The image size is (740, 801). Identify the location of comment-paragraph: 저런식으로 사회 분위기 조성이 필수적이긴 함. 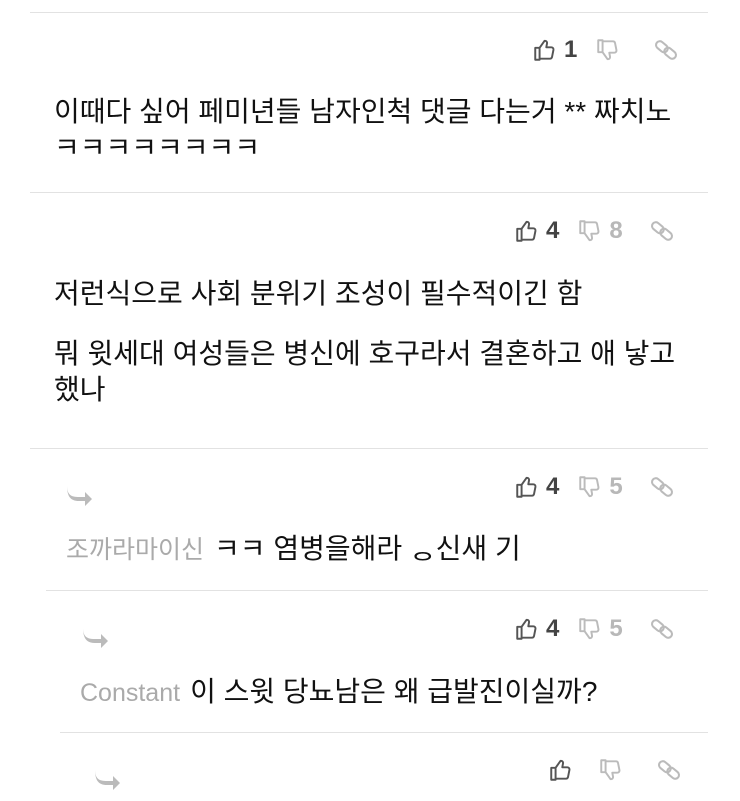
(318, 293).